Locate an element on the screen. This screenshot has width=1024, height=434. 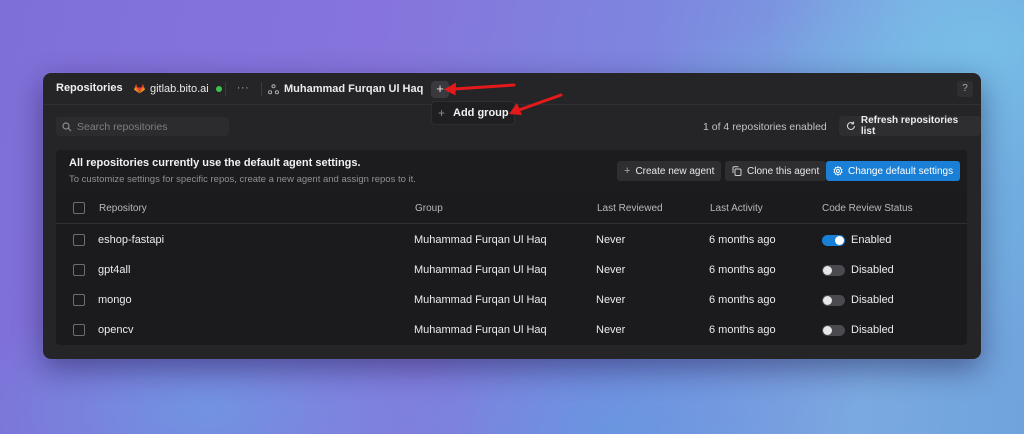
help-button: ? is located at coordinates (965, 89).